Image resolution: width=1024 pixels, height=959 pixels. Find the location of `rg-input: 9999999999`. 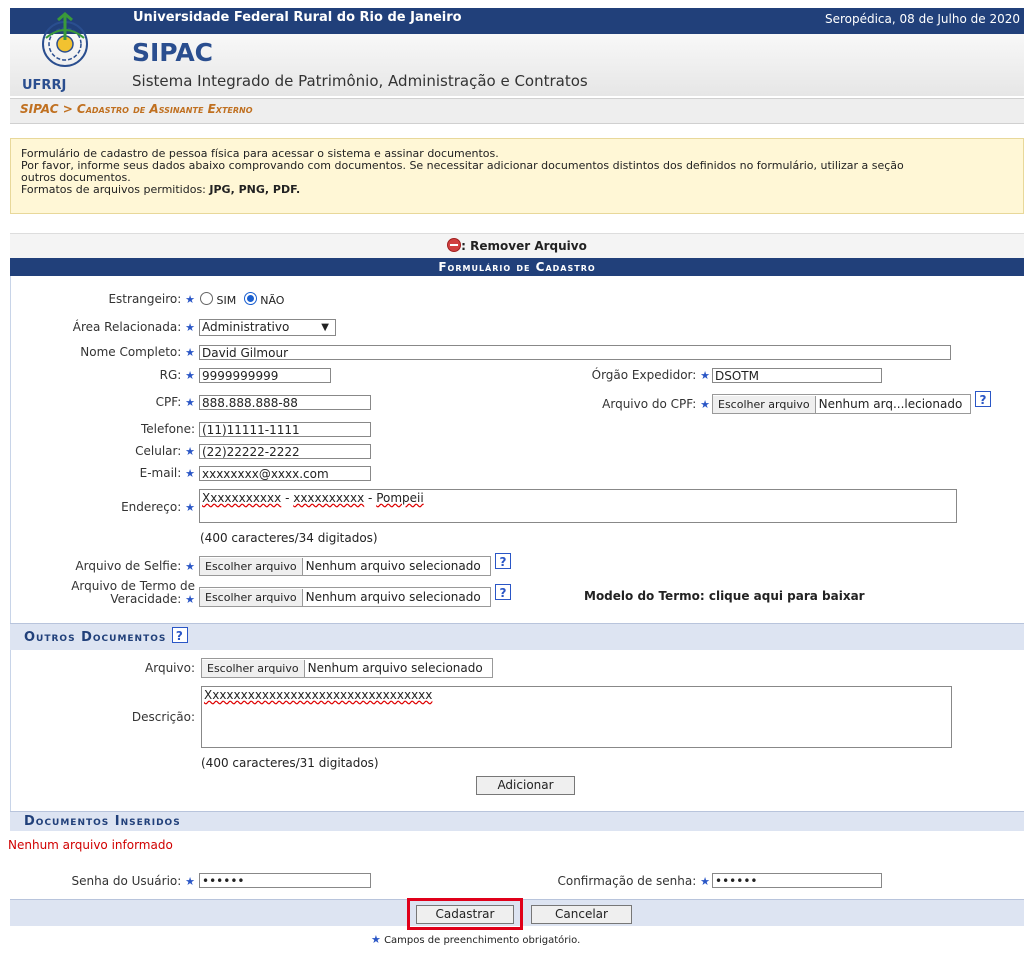

rg-input: 9999999999 is located at coordinates (265, 375).